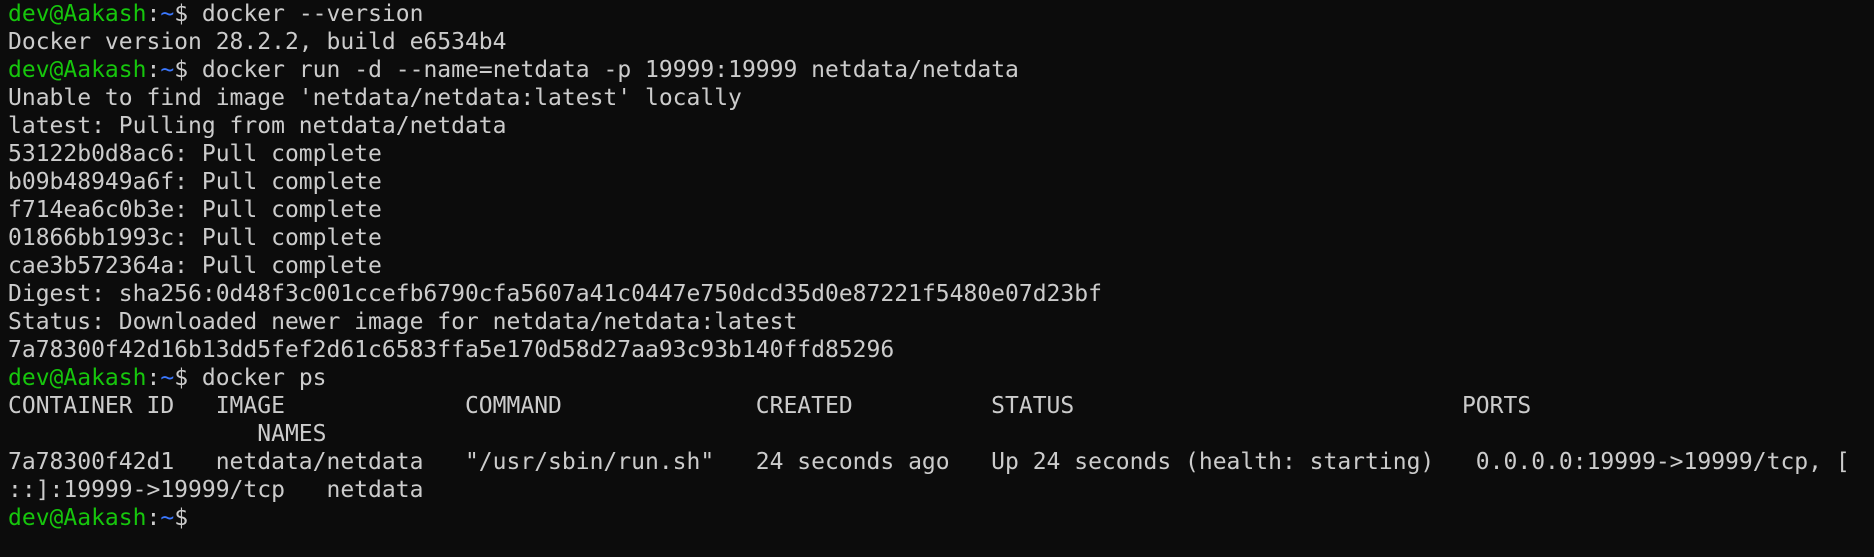 The image size is (1874, 557). I want to click on prompt-line: dev@Aakash:~$ docker ps, so click(941, 378).